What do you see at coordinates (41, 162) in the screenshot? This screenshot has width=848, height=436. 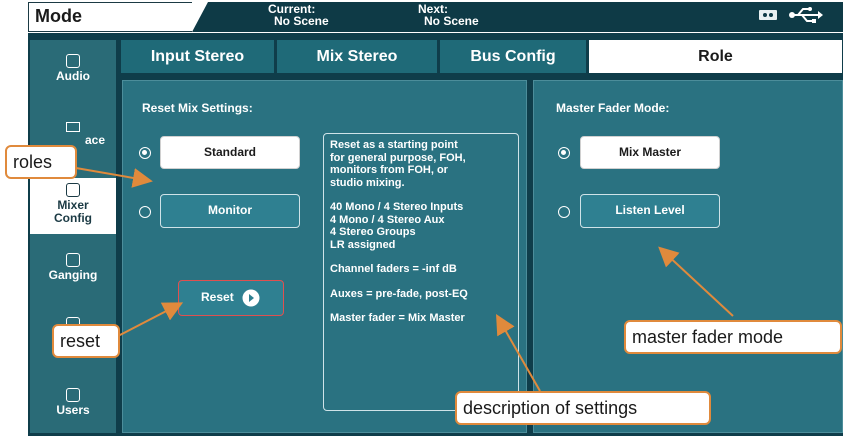 I see `callout-roles: roles` at bounding box center [41, 162].